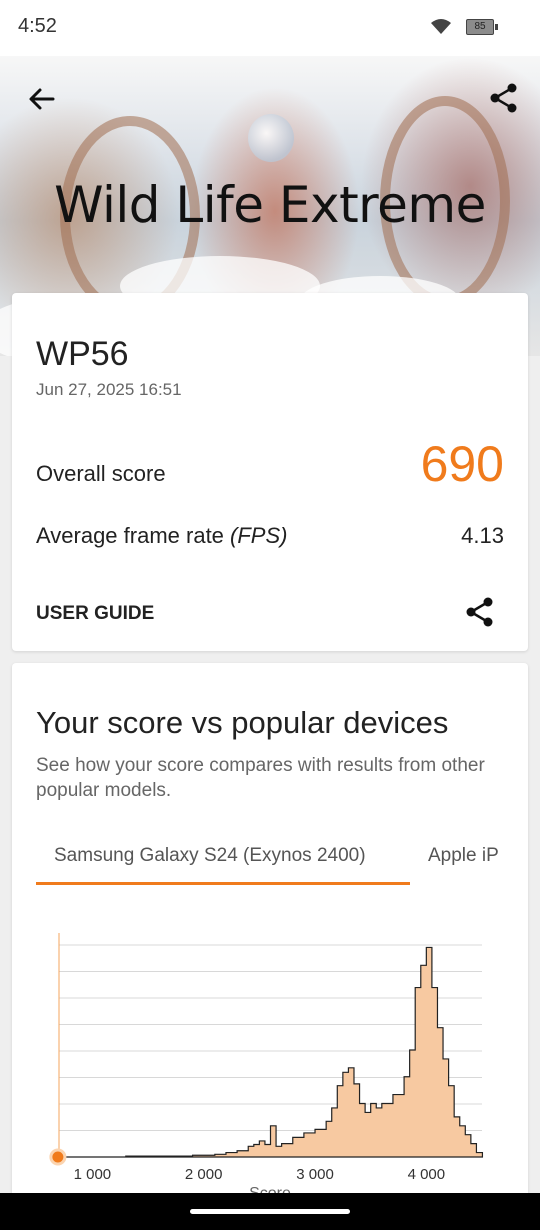 This screenshot has width=540, height=1230. I want to click on overall-score-value: 690, so click(462, 464).